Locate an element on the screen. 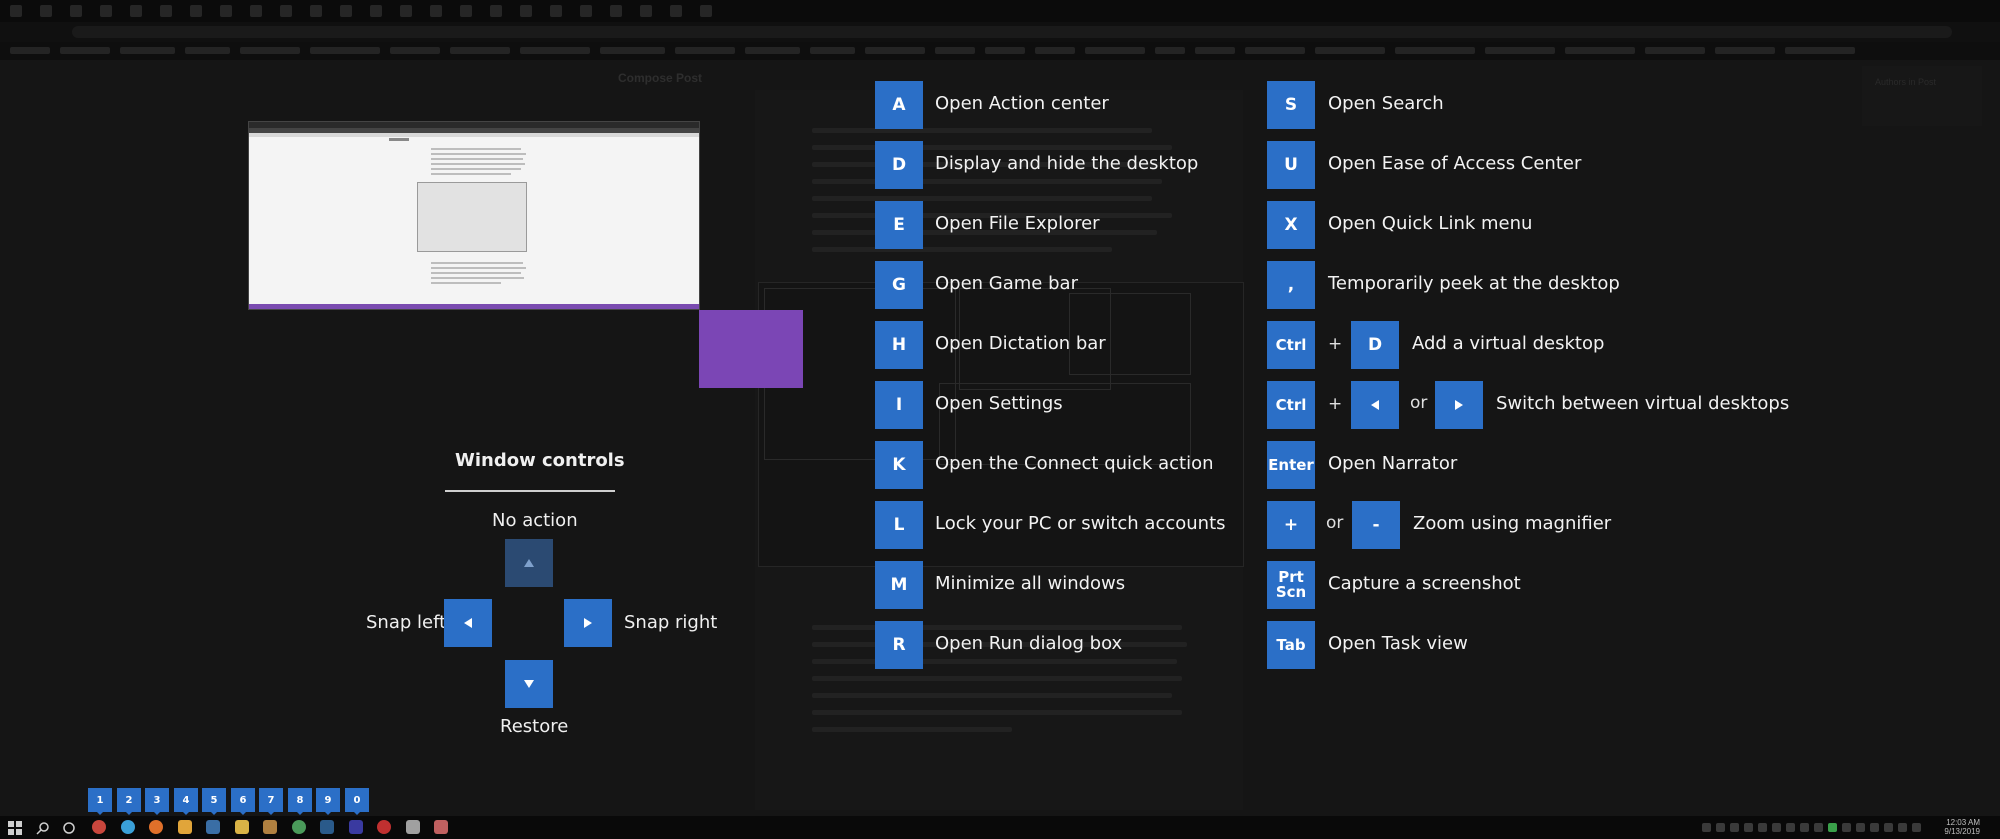 The image size is (2000, 839). shortcut-desc-narrator: Open Narrator is located at coordinates (1393, 463).